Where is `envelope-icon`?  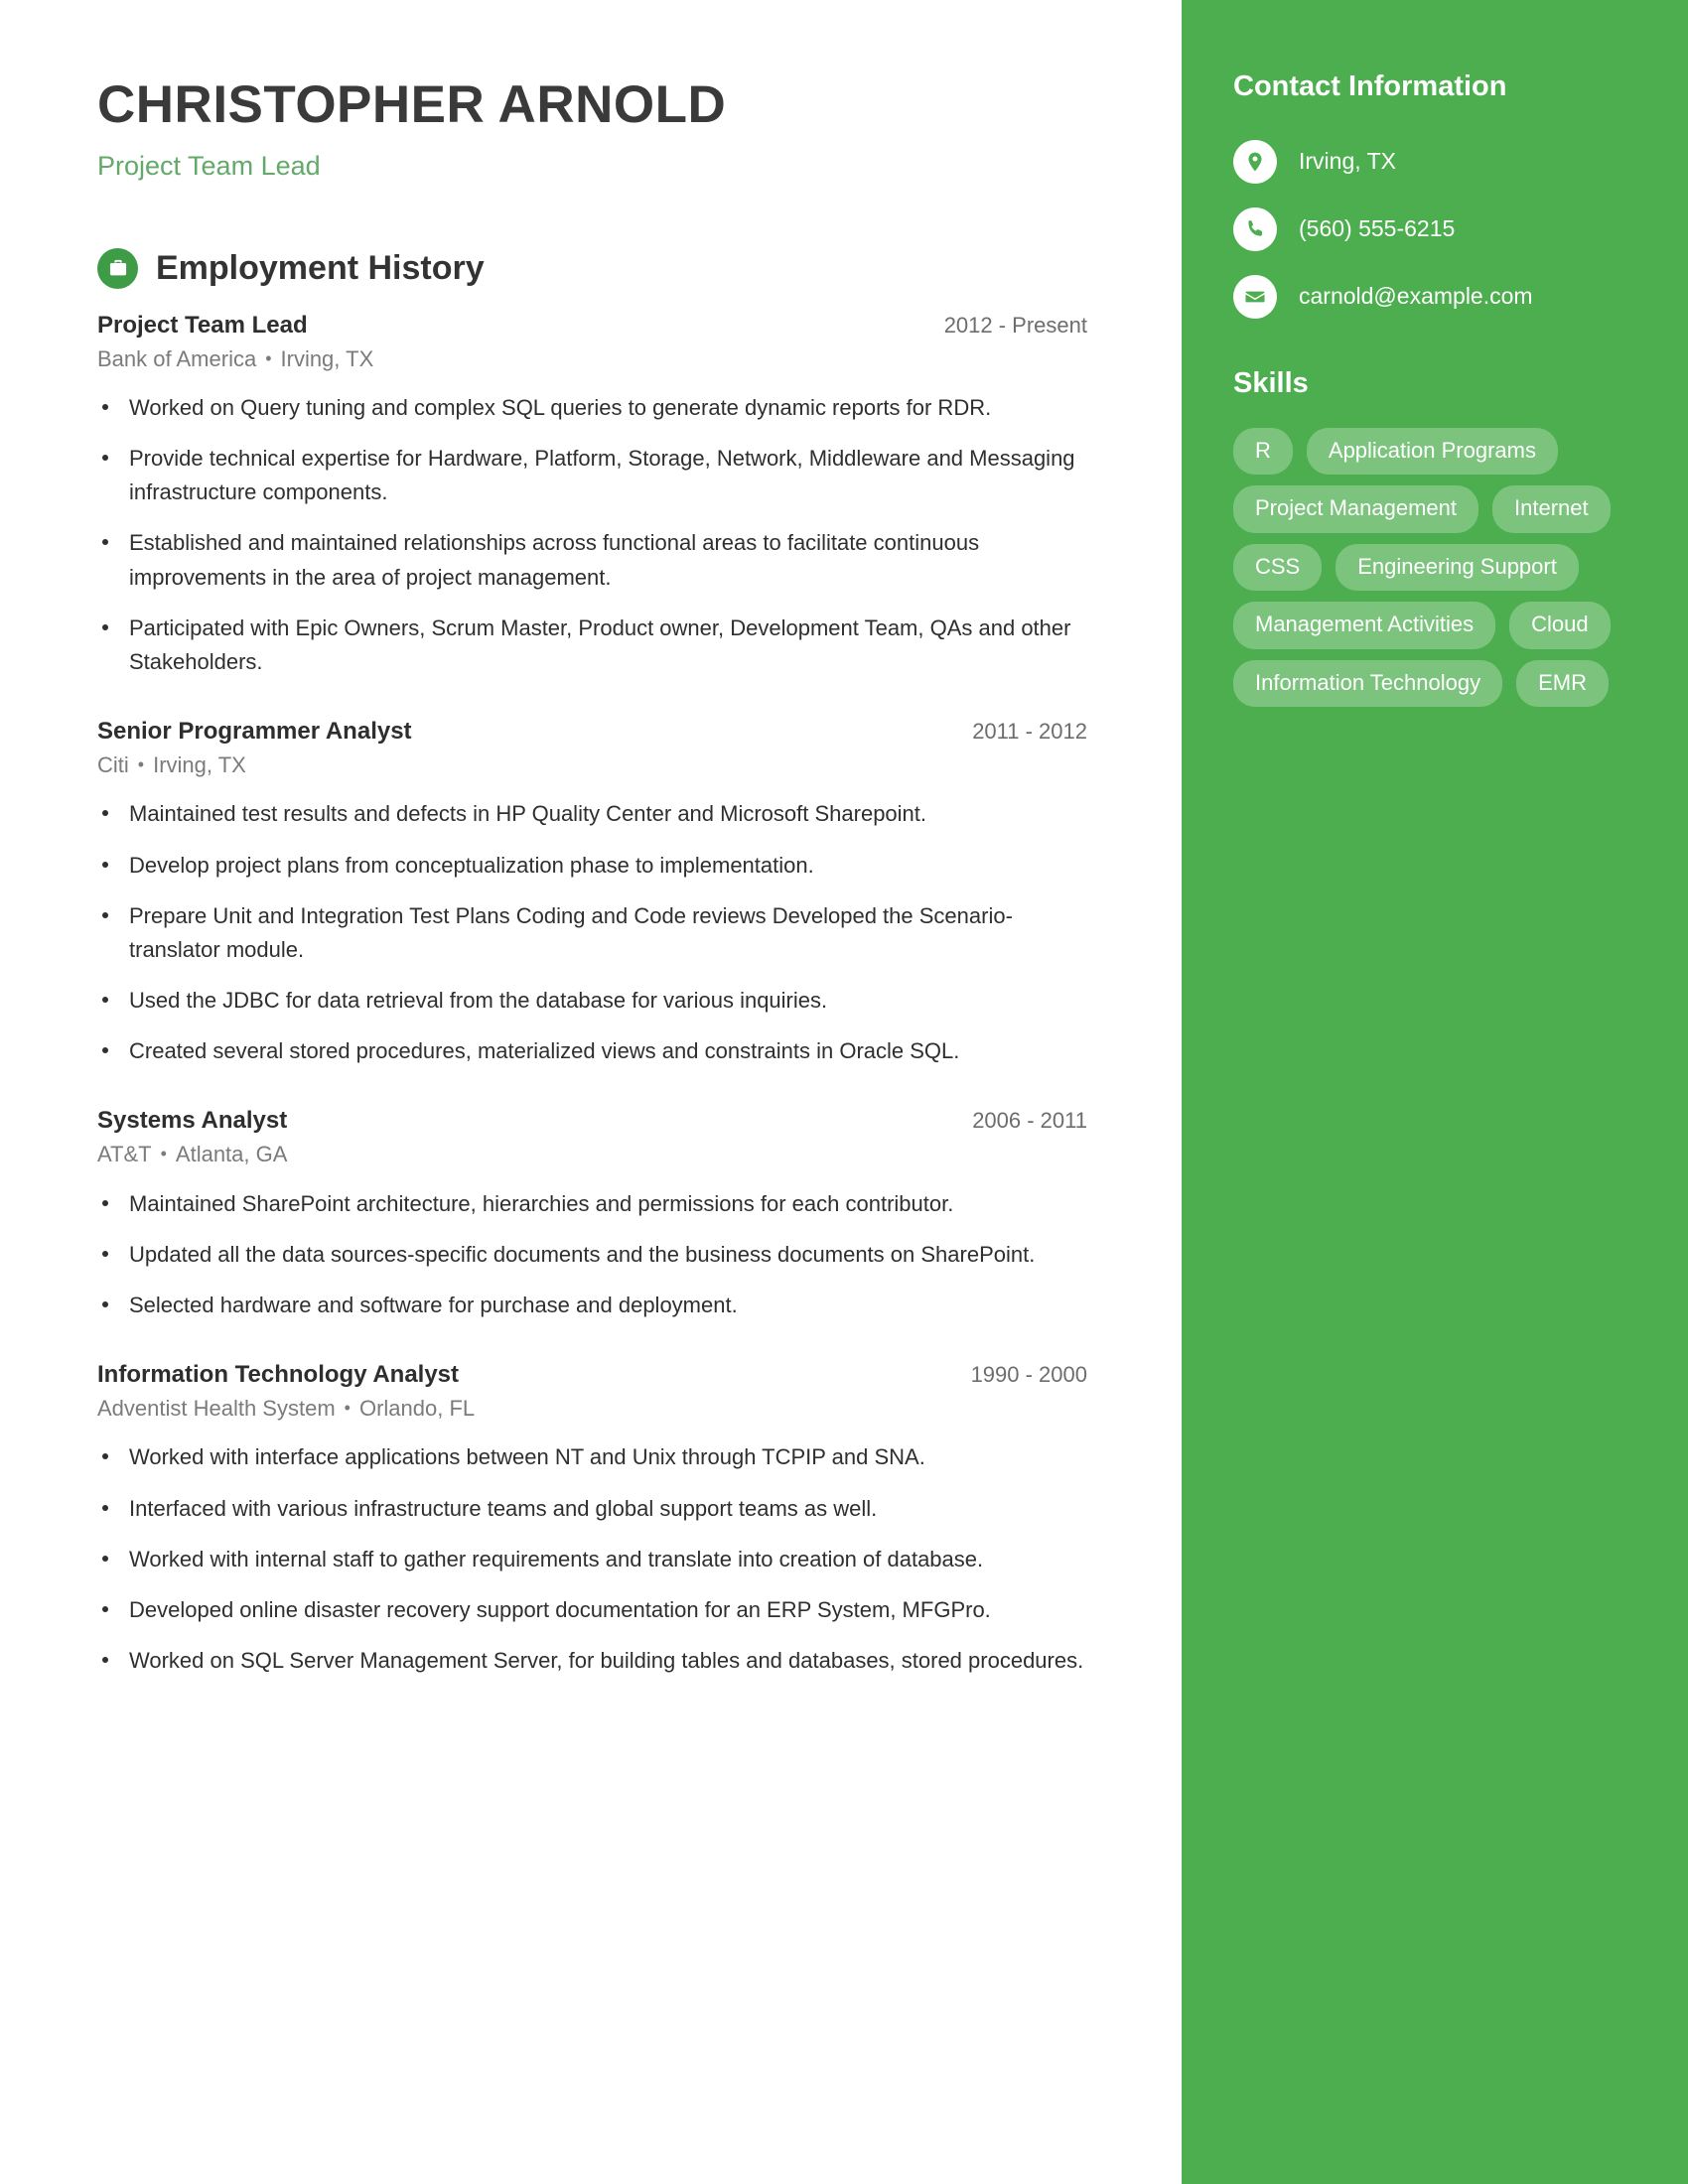
envelope-icon is located at coordinates (1255, 296).